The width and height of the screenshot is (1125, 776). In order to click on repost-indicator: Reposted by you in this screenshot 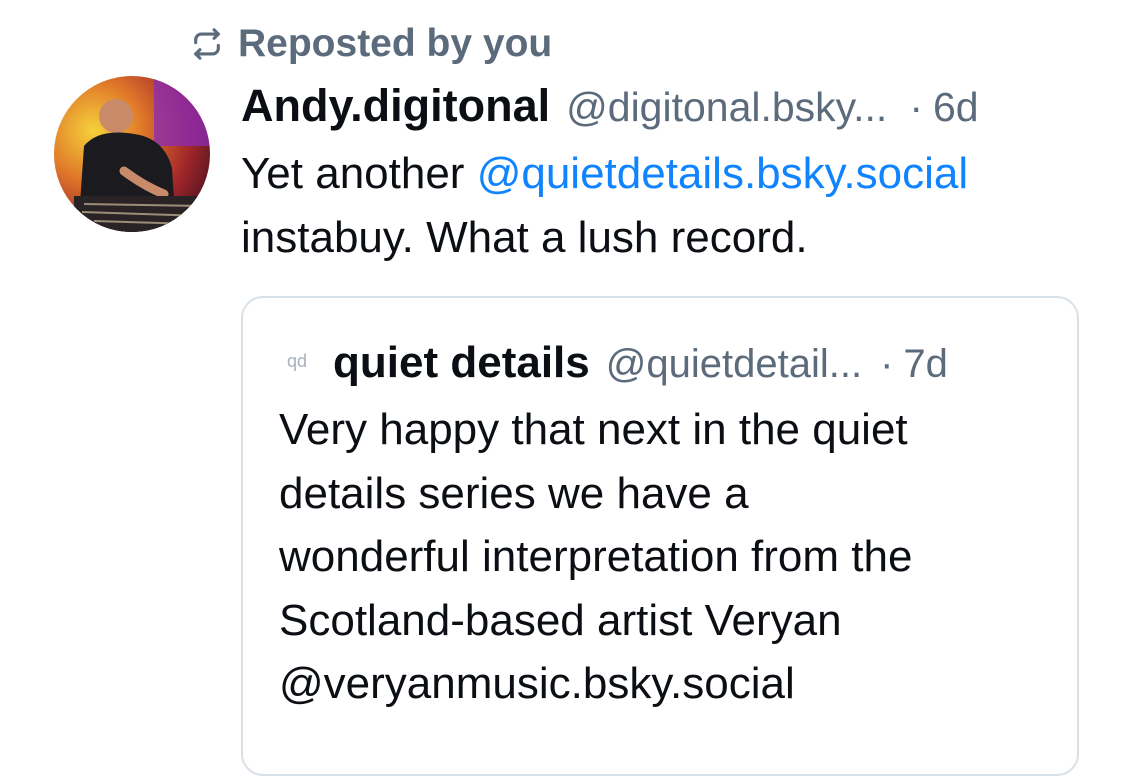, I will do `click(370, 44)`.